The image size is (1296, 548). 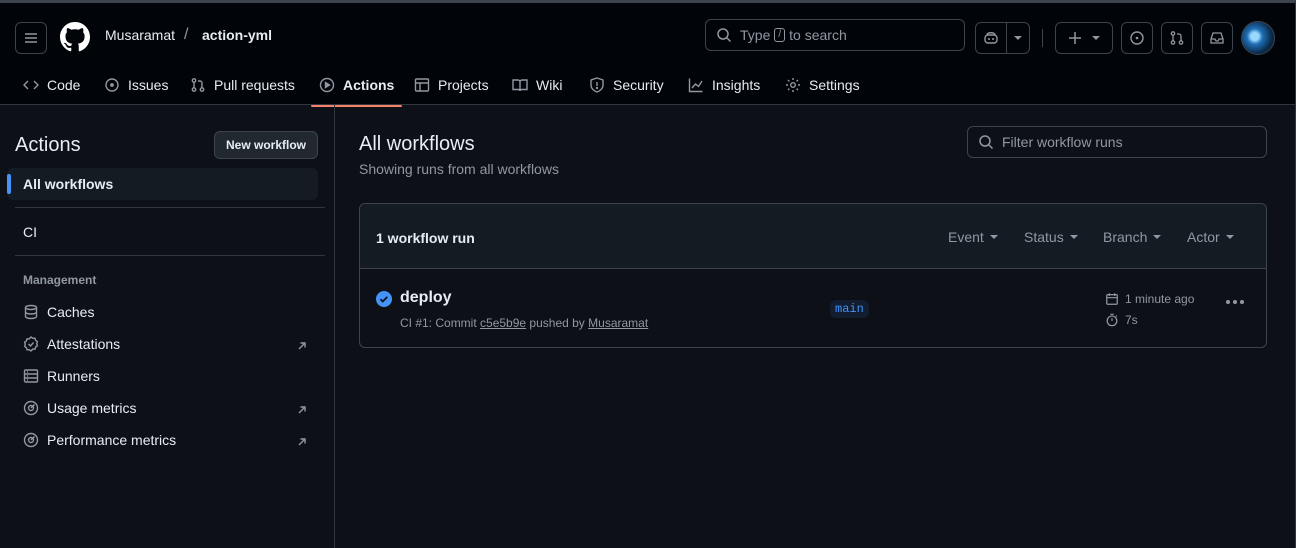 I want to click on pull-requests-button, so click(x=1177, y=38).